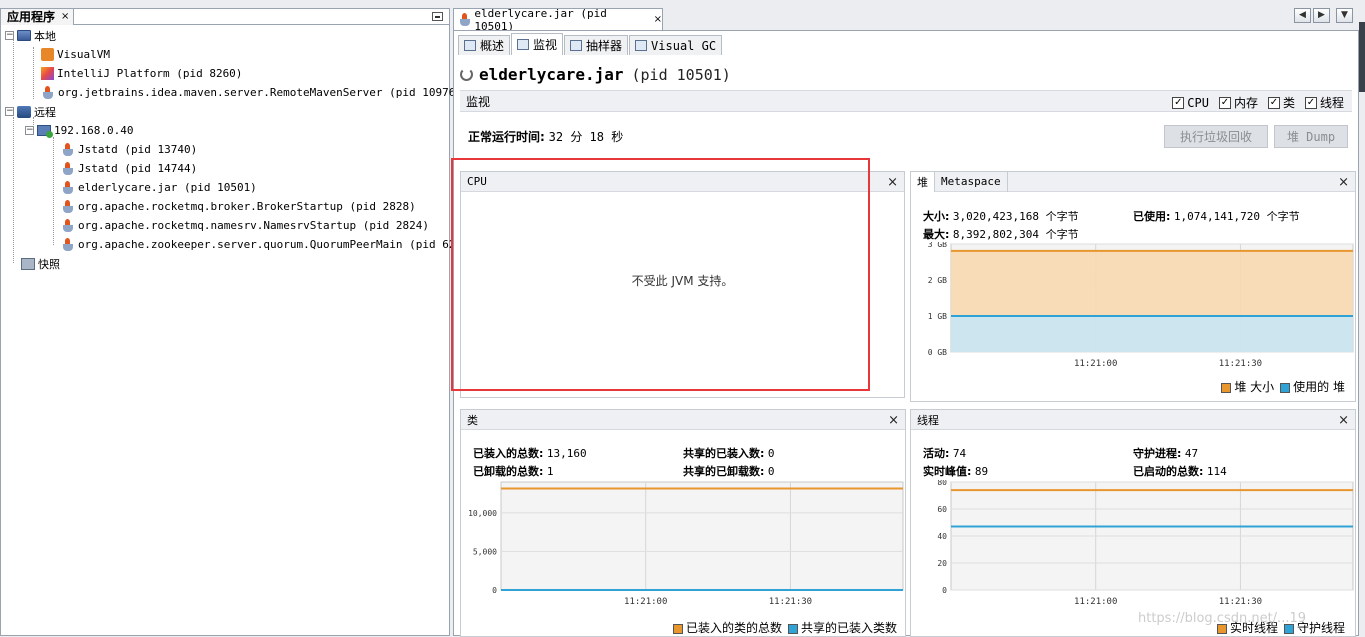 The height and width of the screenshot is (637, 1365). I want to click on doc-tab-label: elderlycare.jar (pid 10501), so click(540, 19).